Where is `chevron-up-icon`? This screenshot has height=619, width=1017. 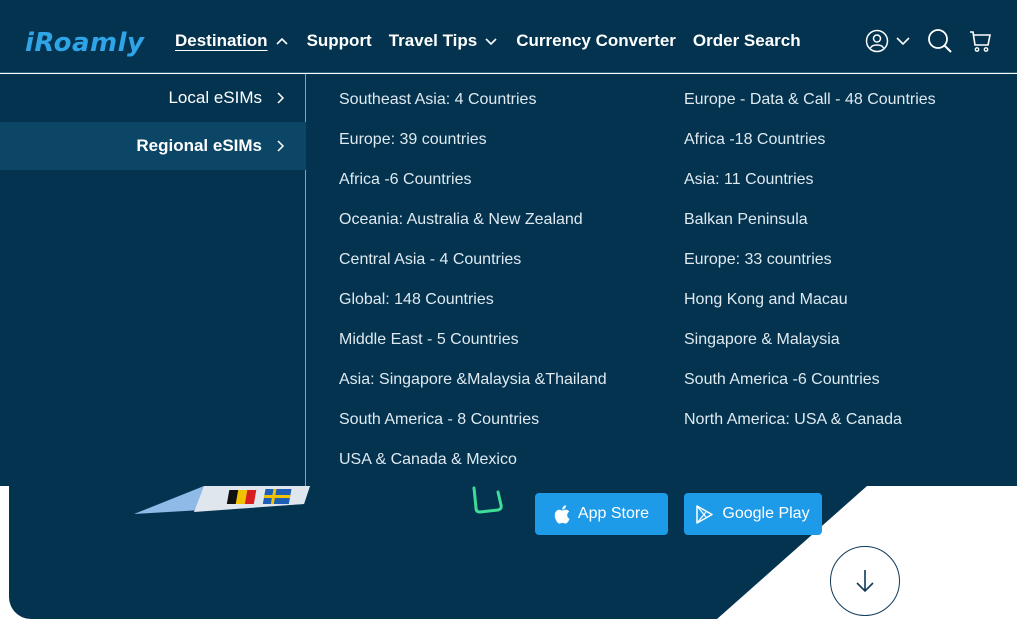 chevron-up-icon is located at coordinates (281, 41).